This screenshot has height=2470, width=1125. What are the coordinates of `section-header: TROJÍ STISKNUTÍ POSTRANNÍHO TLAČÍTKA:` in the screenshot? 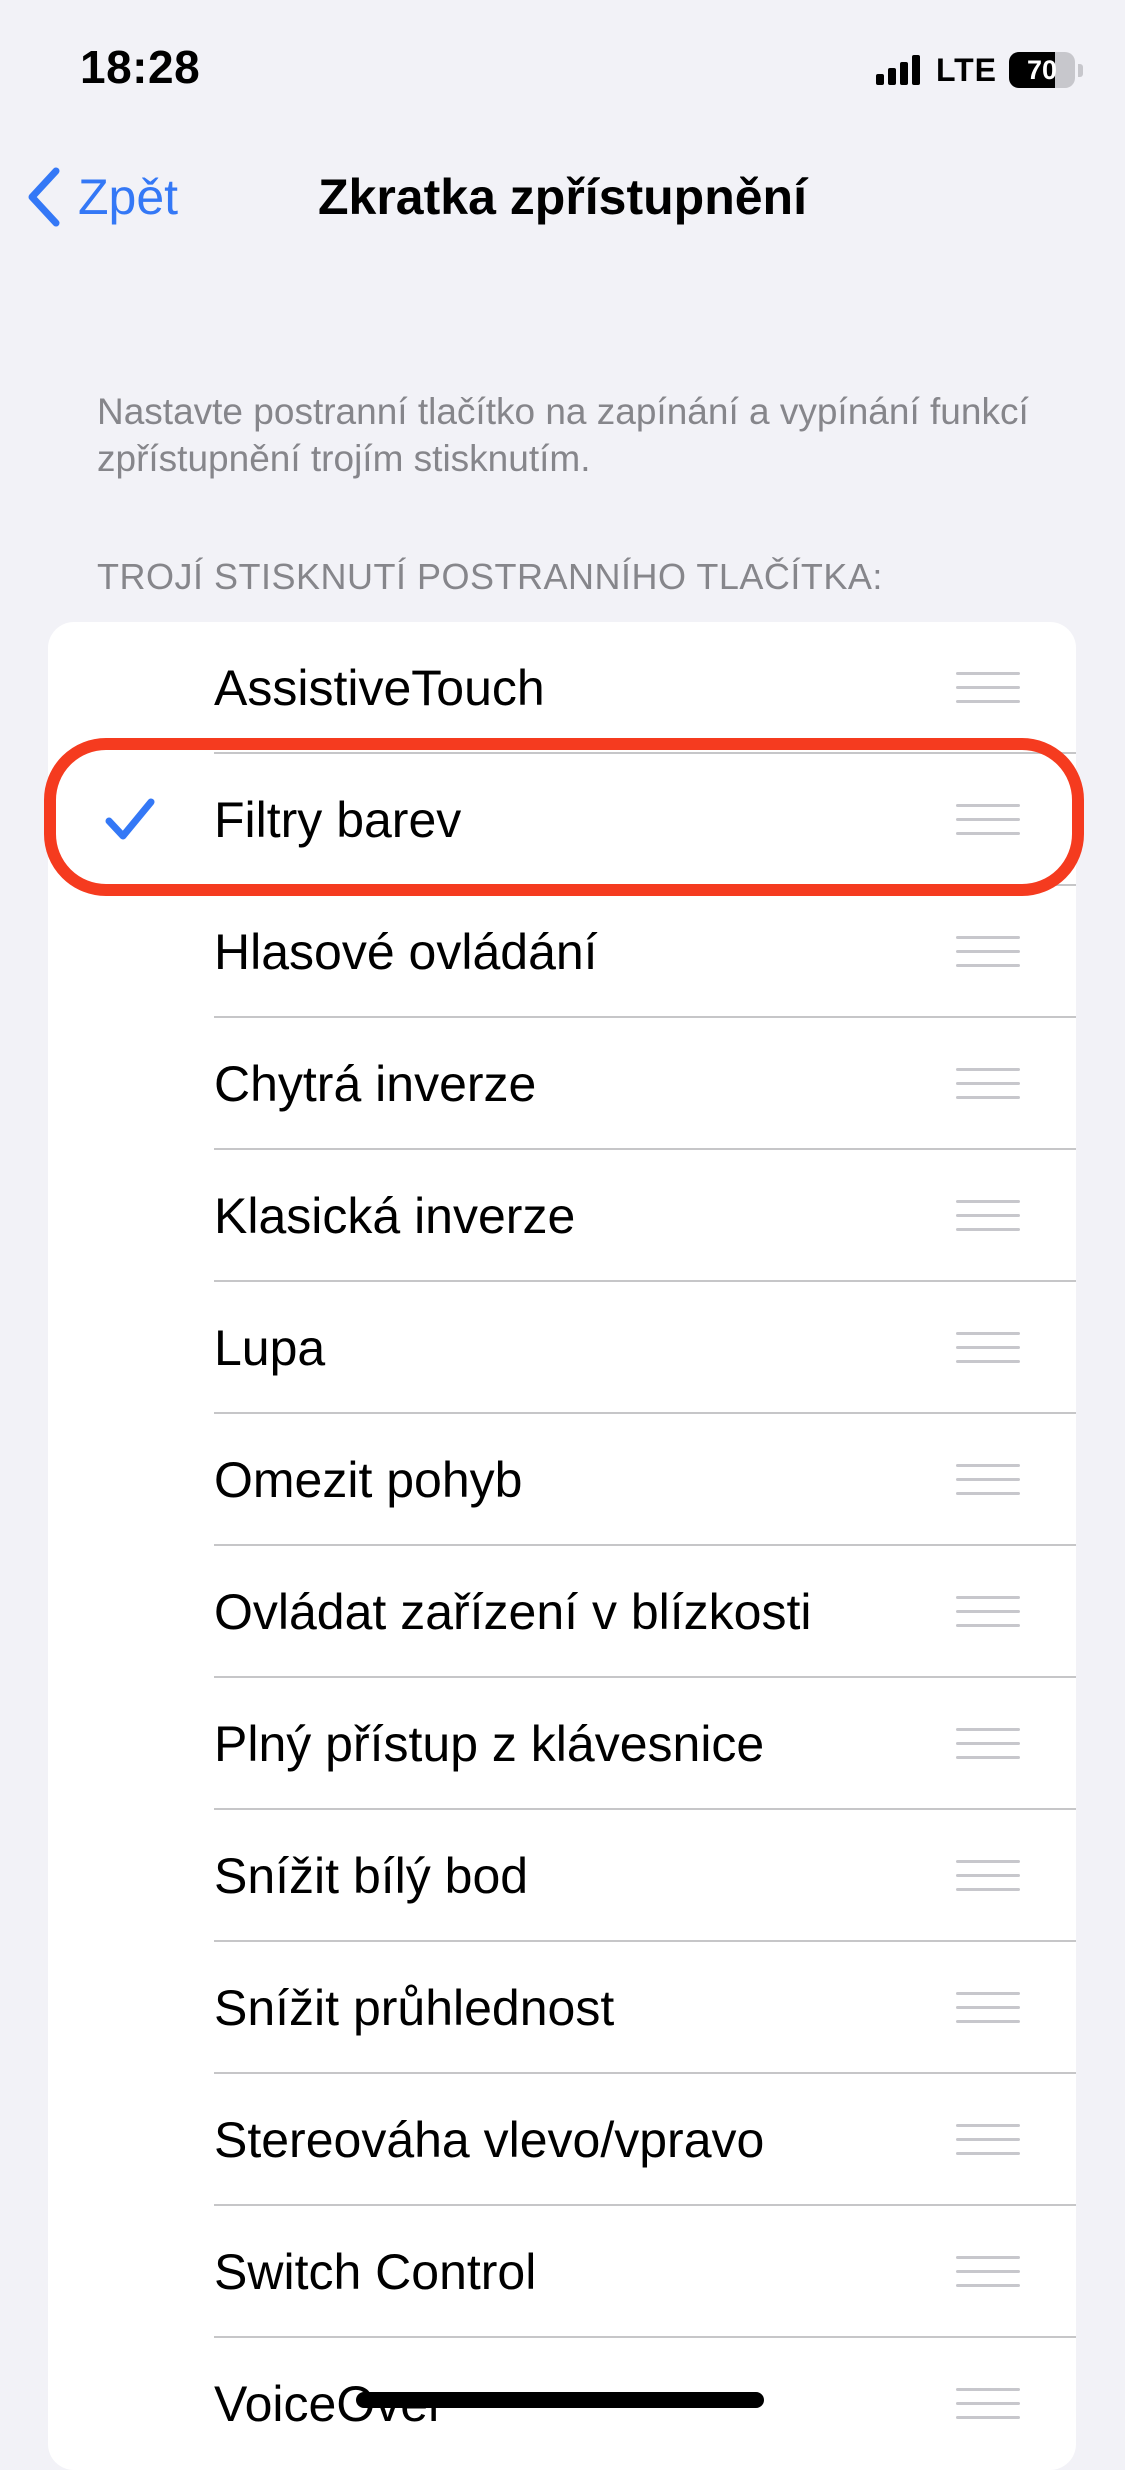 It's located at (490, 576).